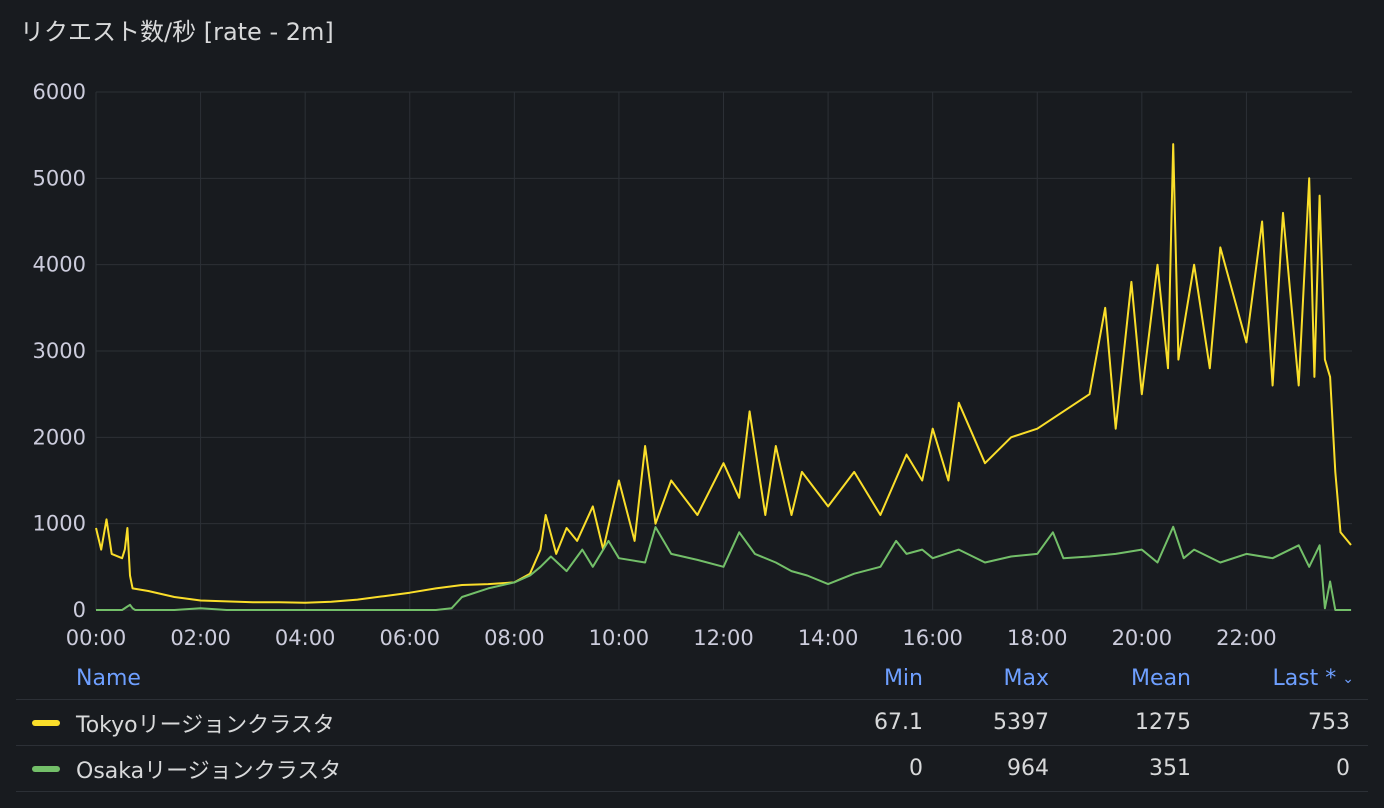 This screenshot has height=808, width=1384. What do you see at coordinates (1021, 722) in the screenshot?
I see `legend-value-max: 5397` at bounding box center [1021, 722].